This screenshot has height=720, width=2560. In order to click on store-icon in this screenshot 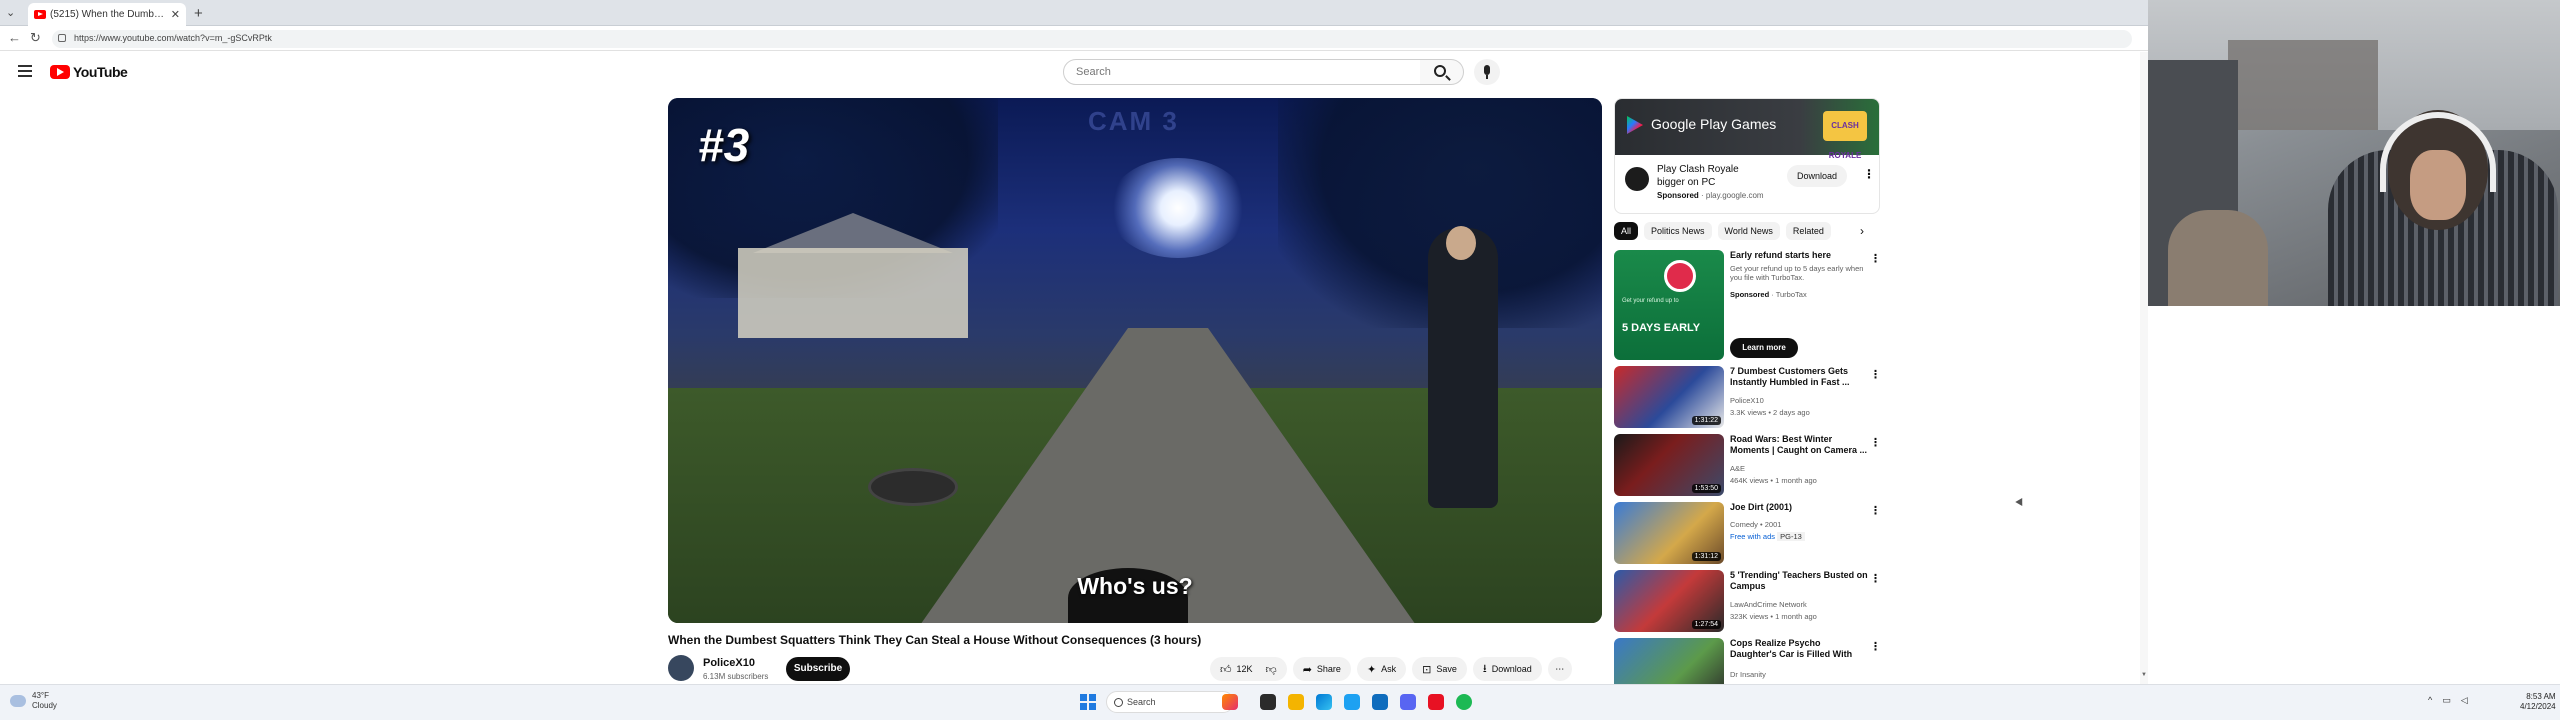, I will do `click(1380, 702)`.